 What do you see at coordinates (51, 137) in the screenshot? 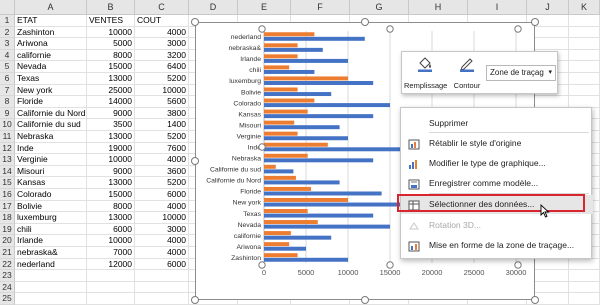
I see `table-cell-state: Nebraska` at bounding box center [51, 137].